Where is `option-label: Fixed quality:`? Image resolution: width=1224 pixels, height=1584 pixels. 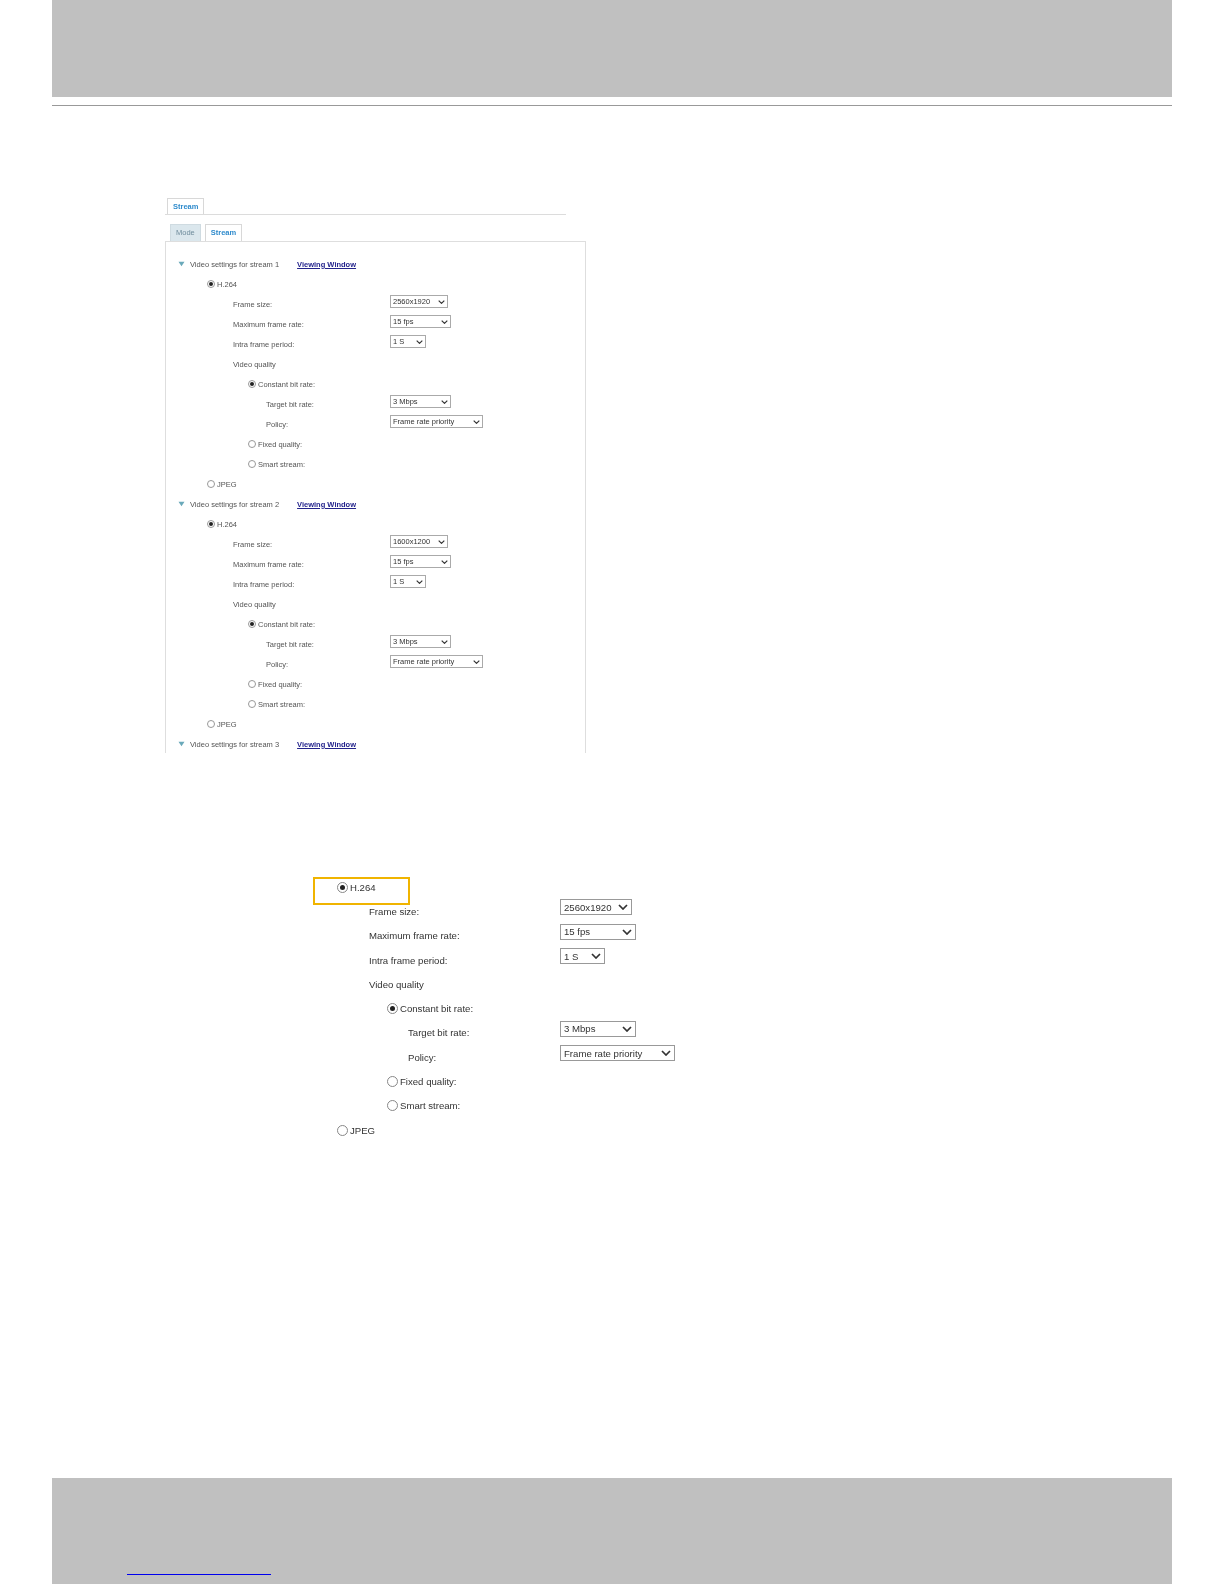 option-label: Fixed quality: is located at coordinates (428, 1081).